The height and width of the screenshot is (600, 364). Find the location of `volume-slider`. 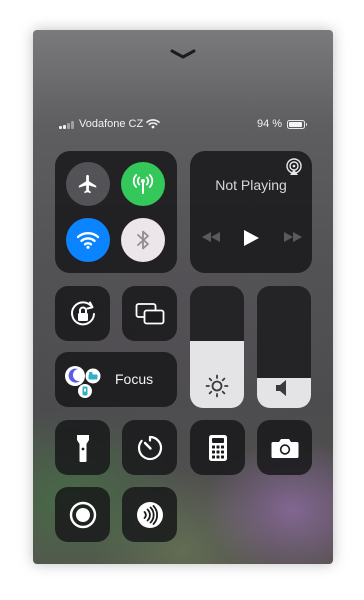

volume-slider is located at coordinates (284, 347).